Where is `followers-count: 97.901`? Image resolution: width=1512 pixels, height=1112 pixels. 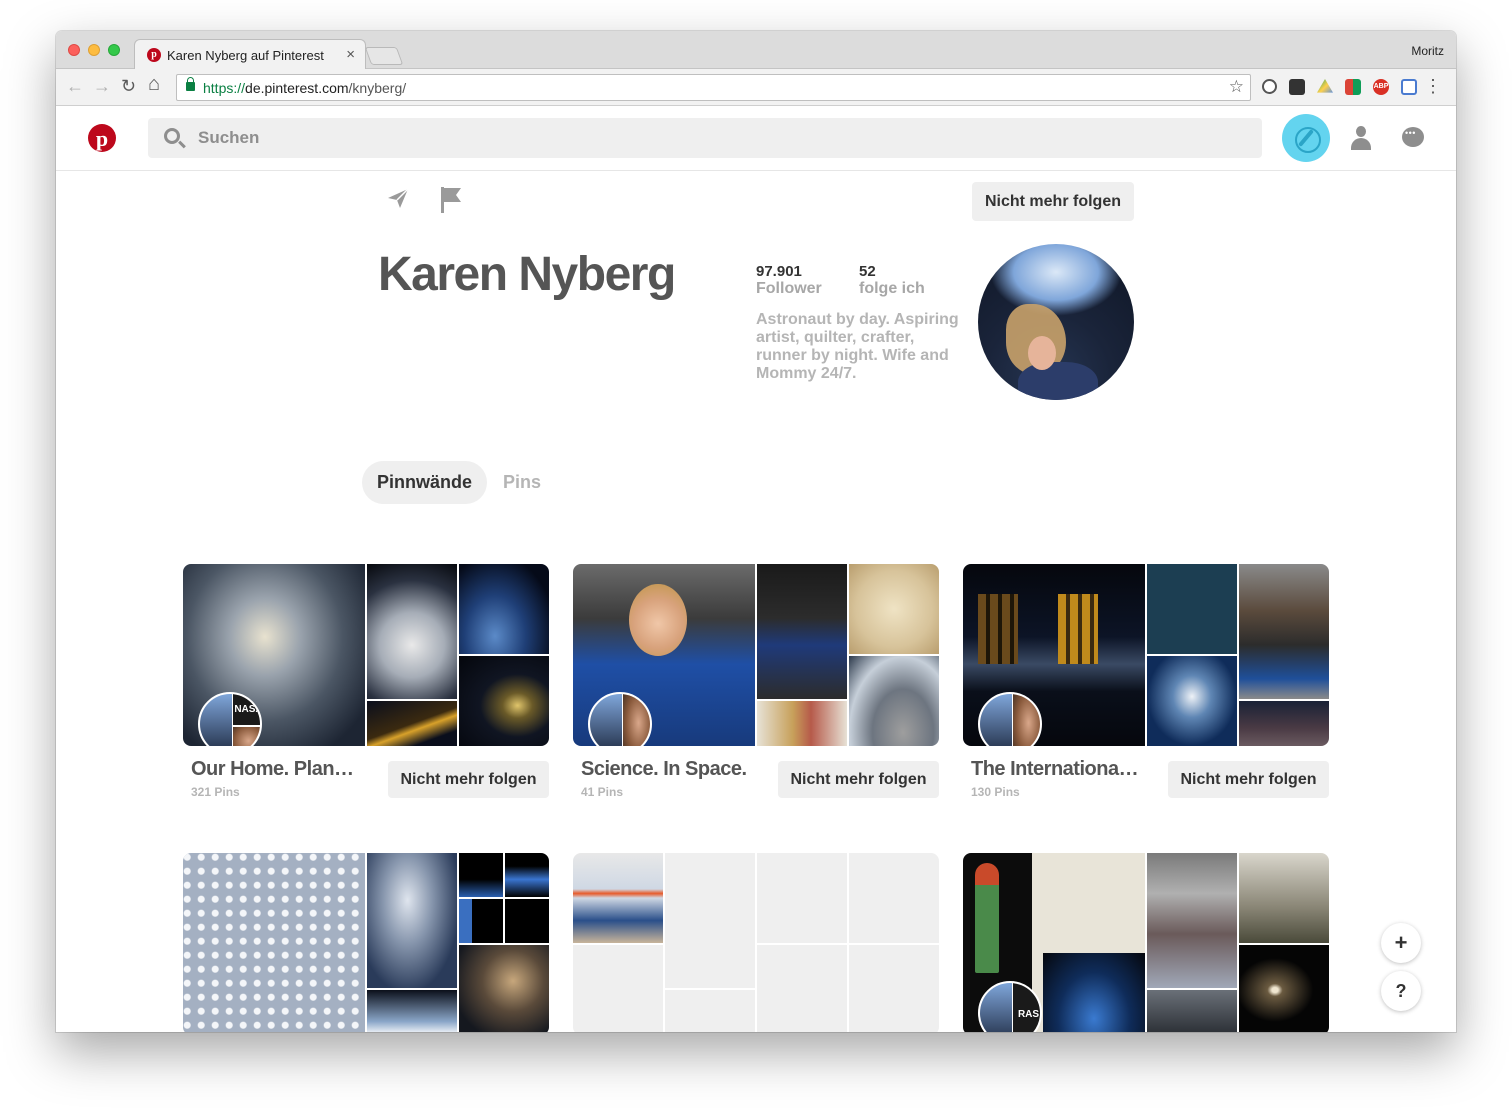 followers-count: 97.901 is located at coordinates (779, 271).